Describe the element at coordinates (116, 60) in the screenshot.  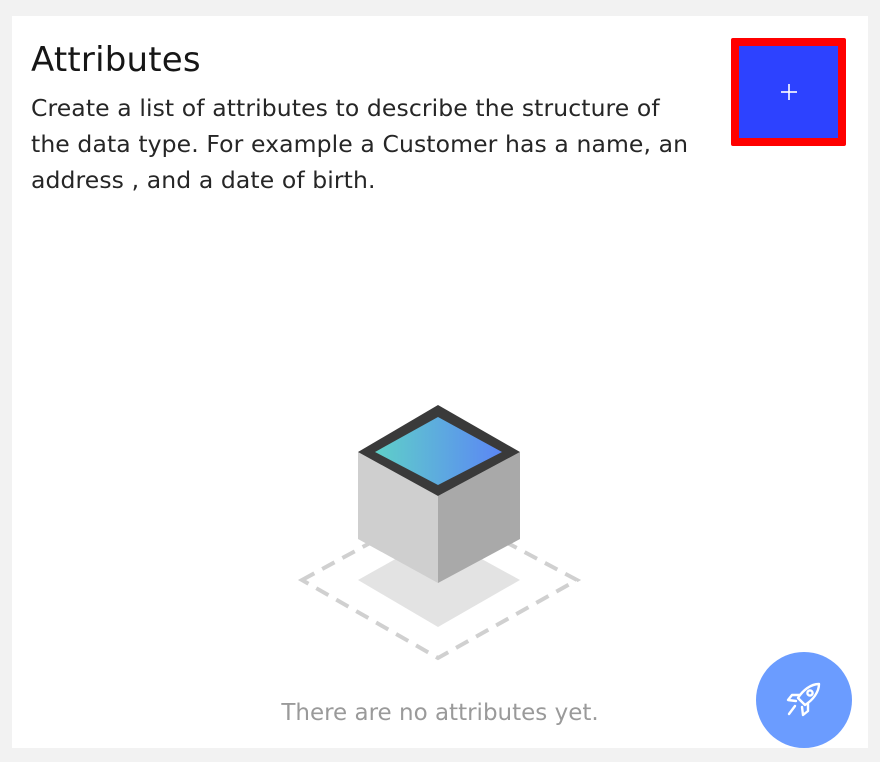
I see `panel-title: Attributes` at that location.